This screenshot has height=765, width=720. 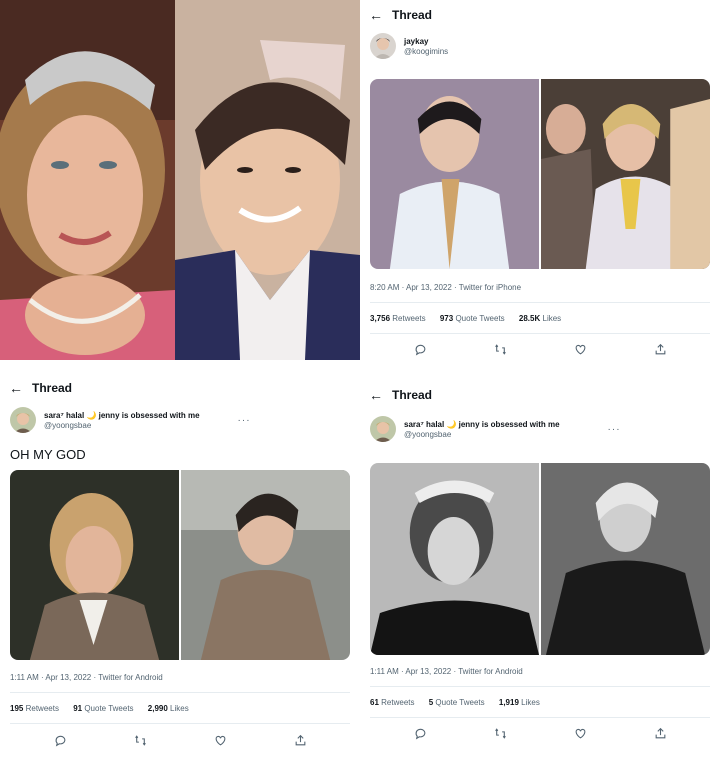 I want to click on tweet-stats: 61 Retweets 5 Quote Tweets 1,919 Likes, so click(x=461, y=702).